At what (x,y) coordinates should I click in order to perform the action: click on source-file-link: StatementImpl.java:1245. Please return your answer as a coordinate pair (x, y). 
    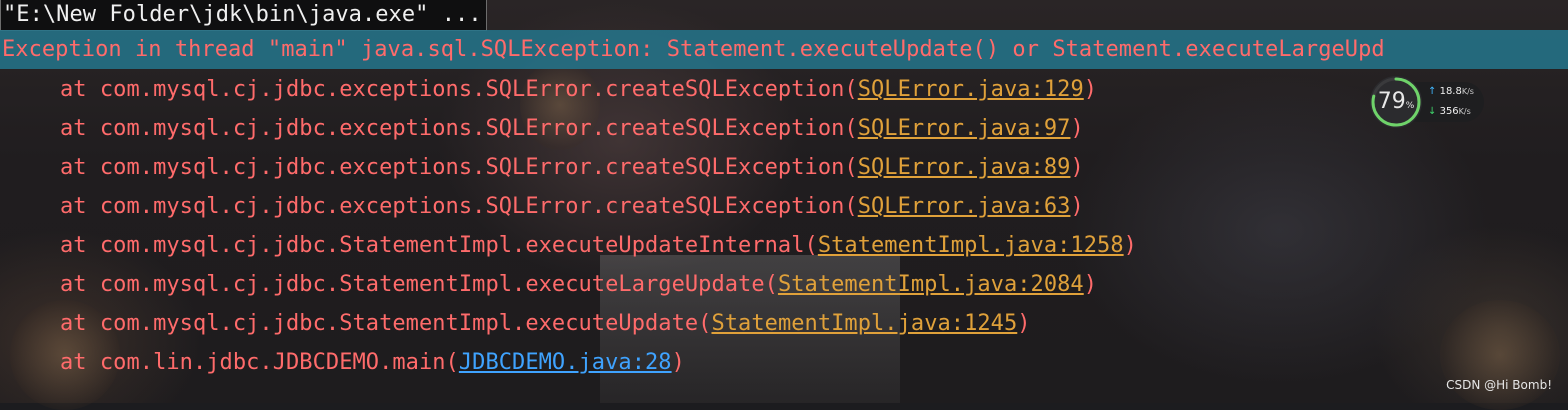
    Looking at the image, I should click on (864, 323).